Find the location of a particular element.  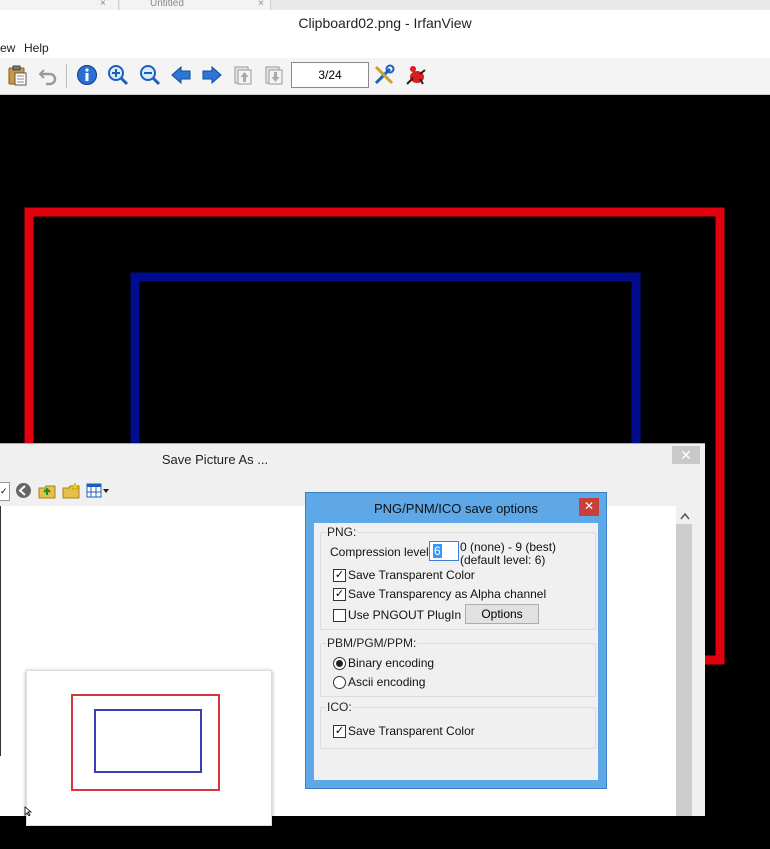

ascii-encoding-radio is located at coordinates (339, 682).